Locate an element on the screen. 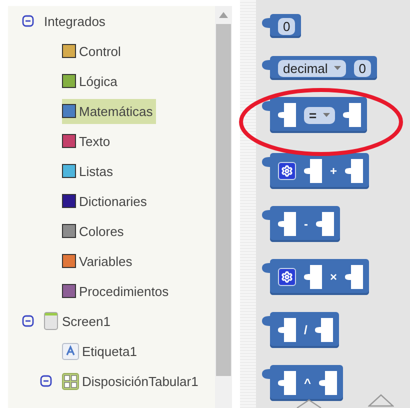 This screenshot has height=408, width=410. category-item: Matemáticas is located at coordinates (109, 111).